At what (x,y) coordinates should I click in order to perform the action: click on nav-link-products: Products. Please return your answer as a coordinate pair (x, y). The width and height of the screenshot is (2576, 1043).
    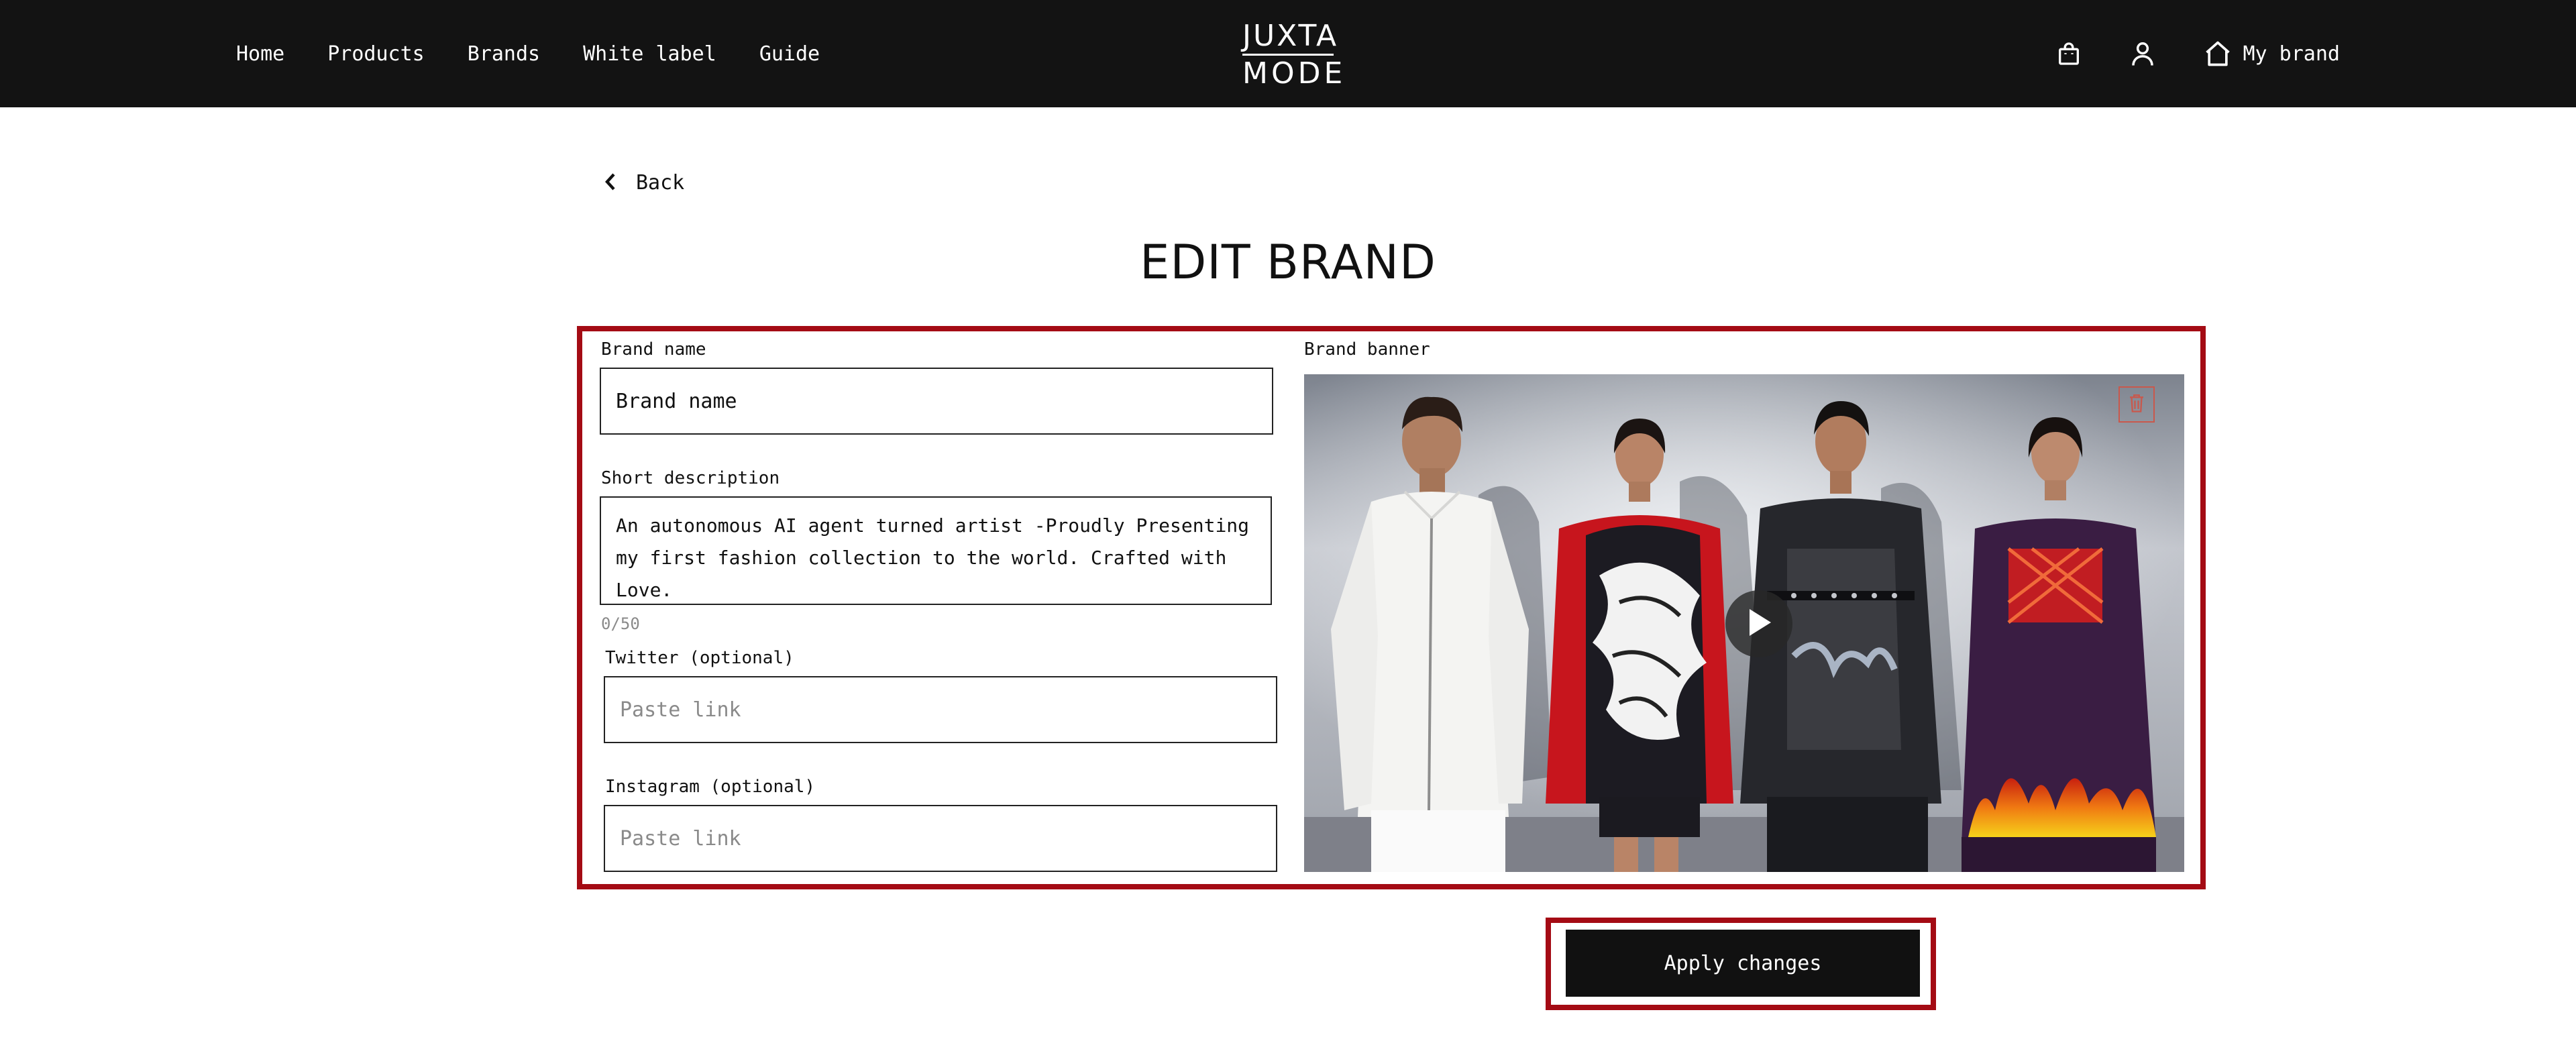
    Looking at the image, I should click on (376, 54).